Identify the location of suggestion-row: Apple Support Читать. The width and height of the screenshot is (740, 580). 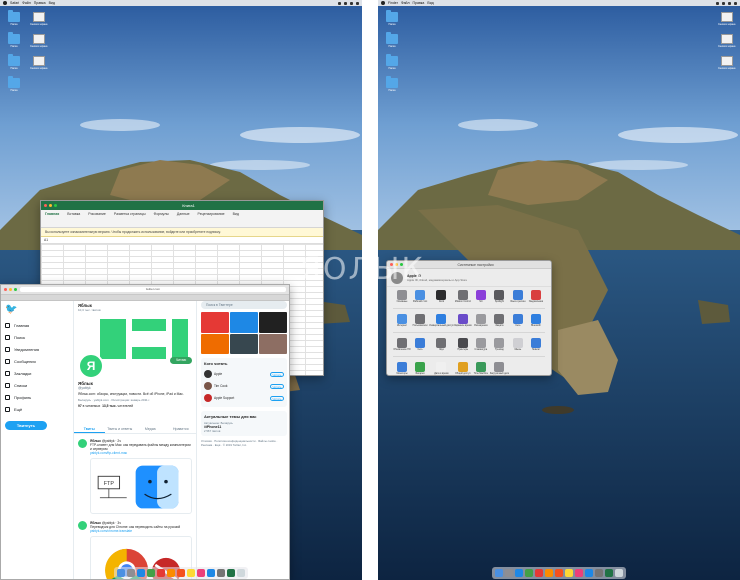
(244, 398).